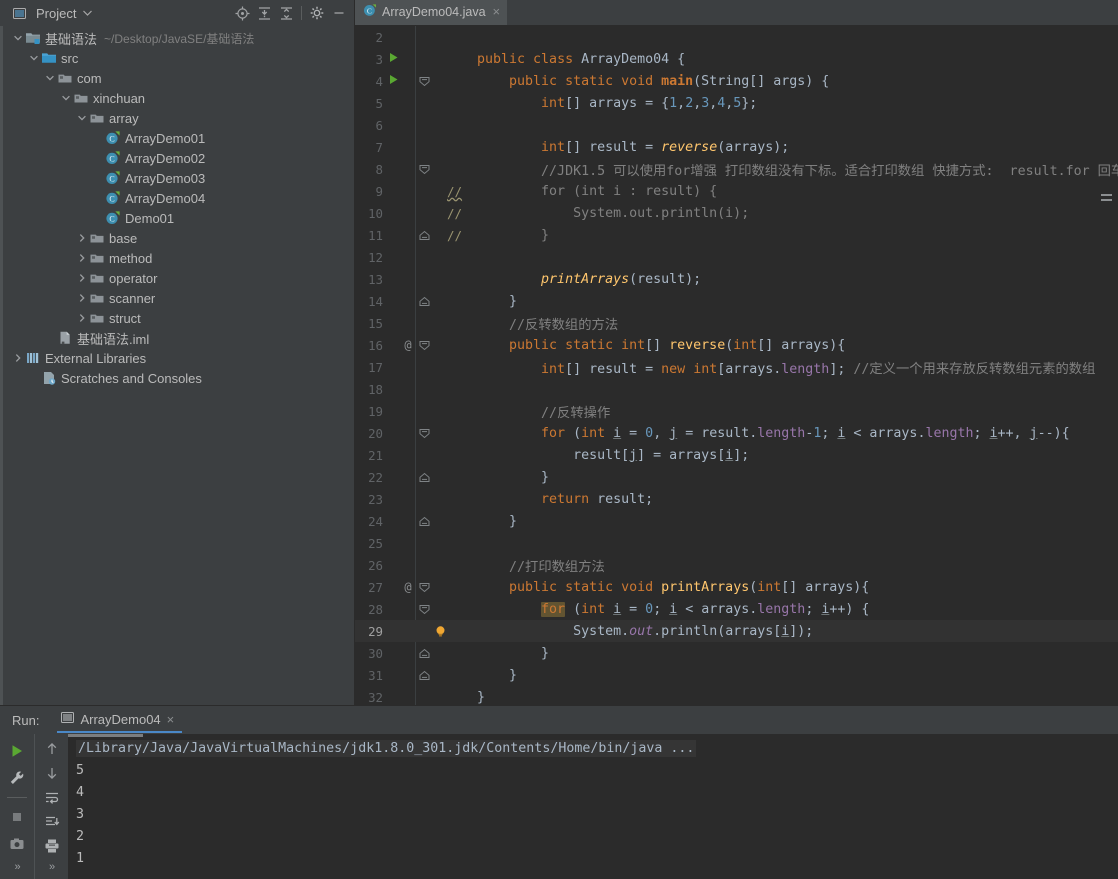  I want to click on code-line-13: 13 printArrays(result);, so click(736, 279).